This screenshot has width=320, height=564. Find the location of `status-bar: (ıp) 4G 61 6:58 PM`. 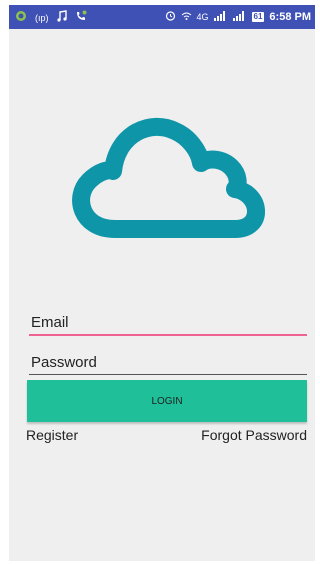

status-bar: (ıp) 4G 61 6:58 PM is located at coordinates (162, 17).